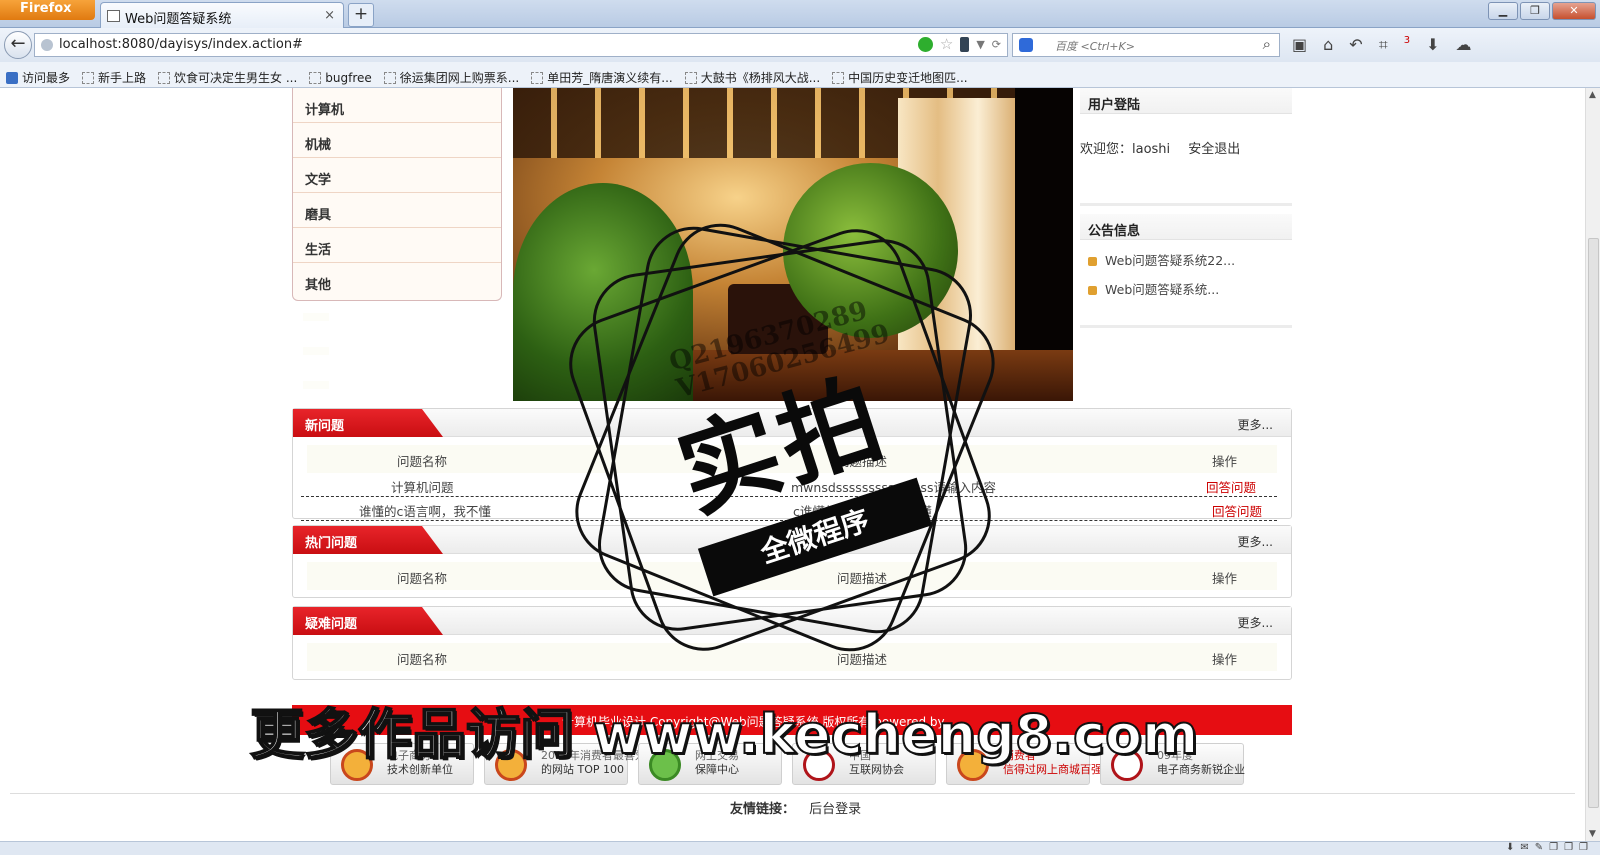 The width and height of the screenshot is (1600, 855). Describe the element at coordinates (1186, 227) in the screenshot. I see `notice-title: 公告信息` at that location.